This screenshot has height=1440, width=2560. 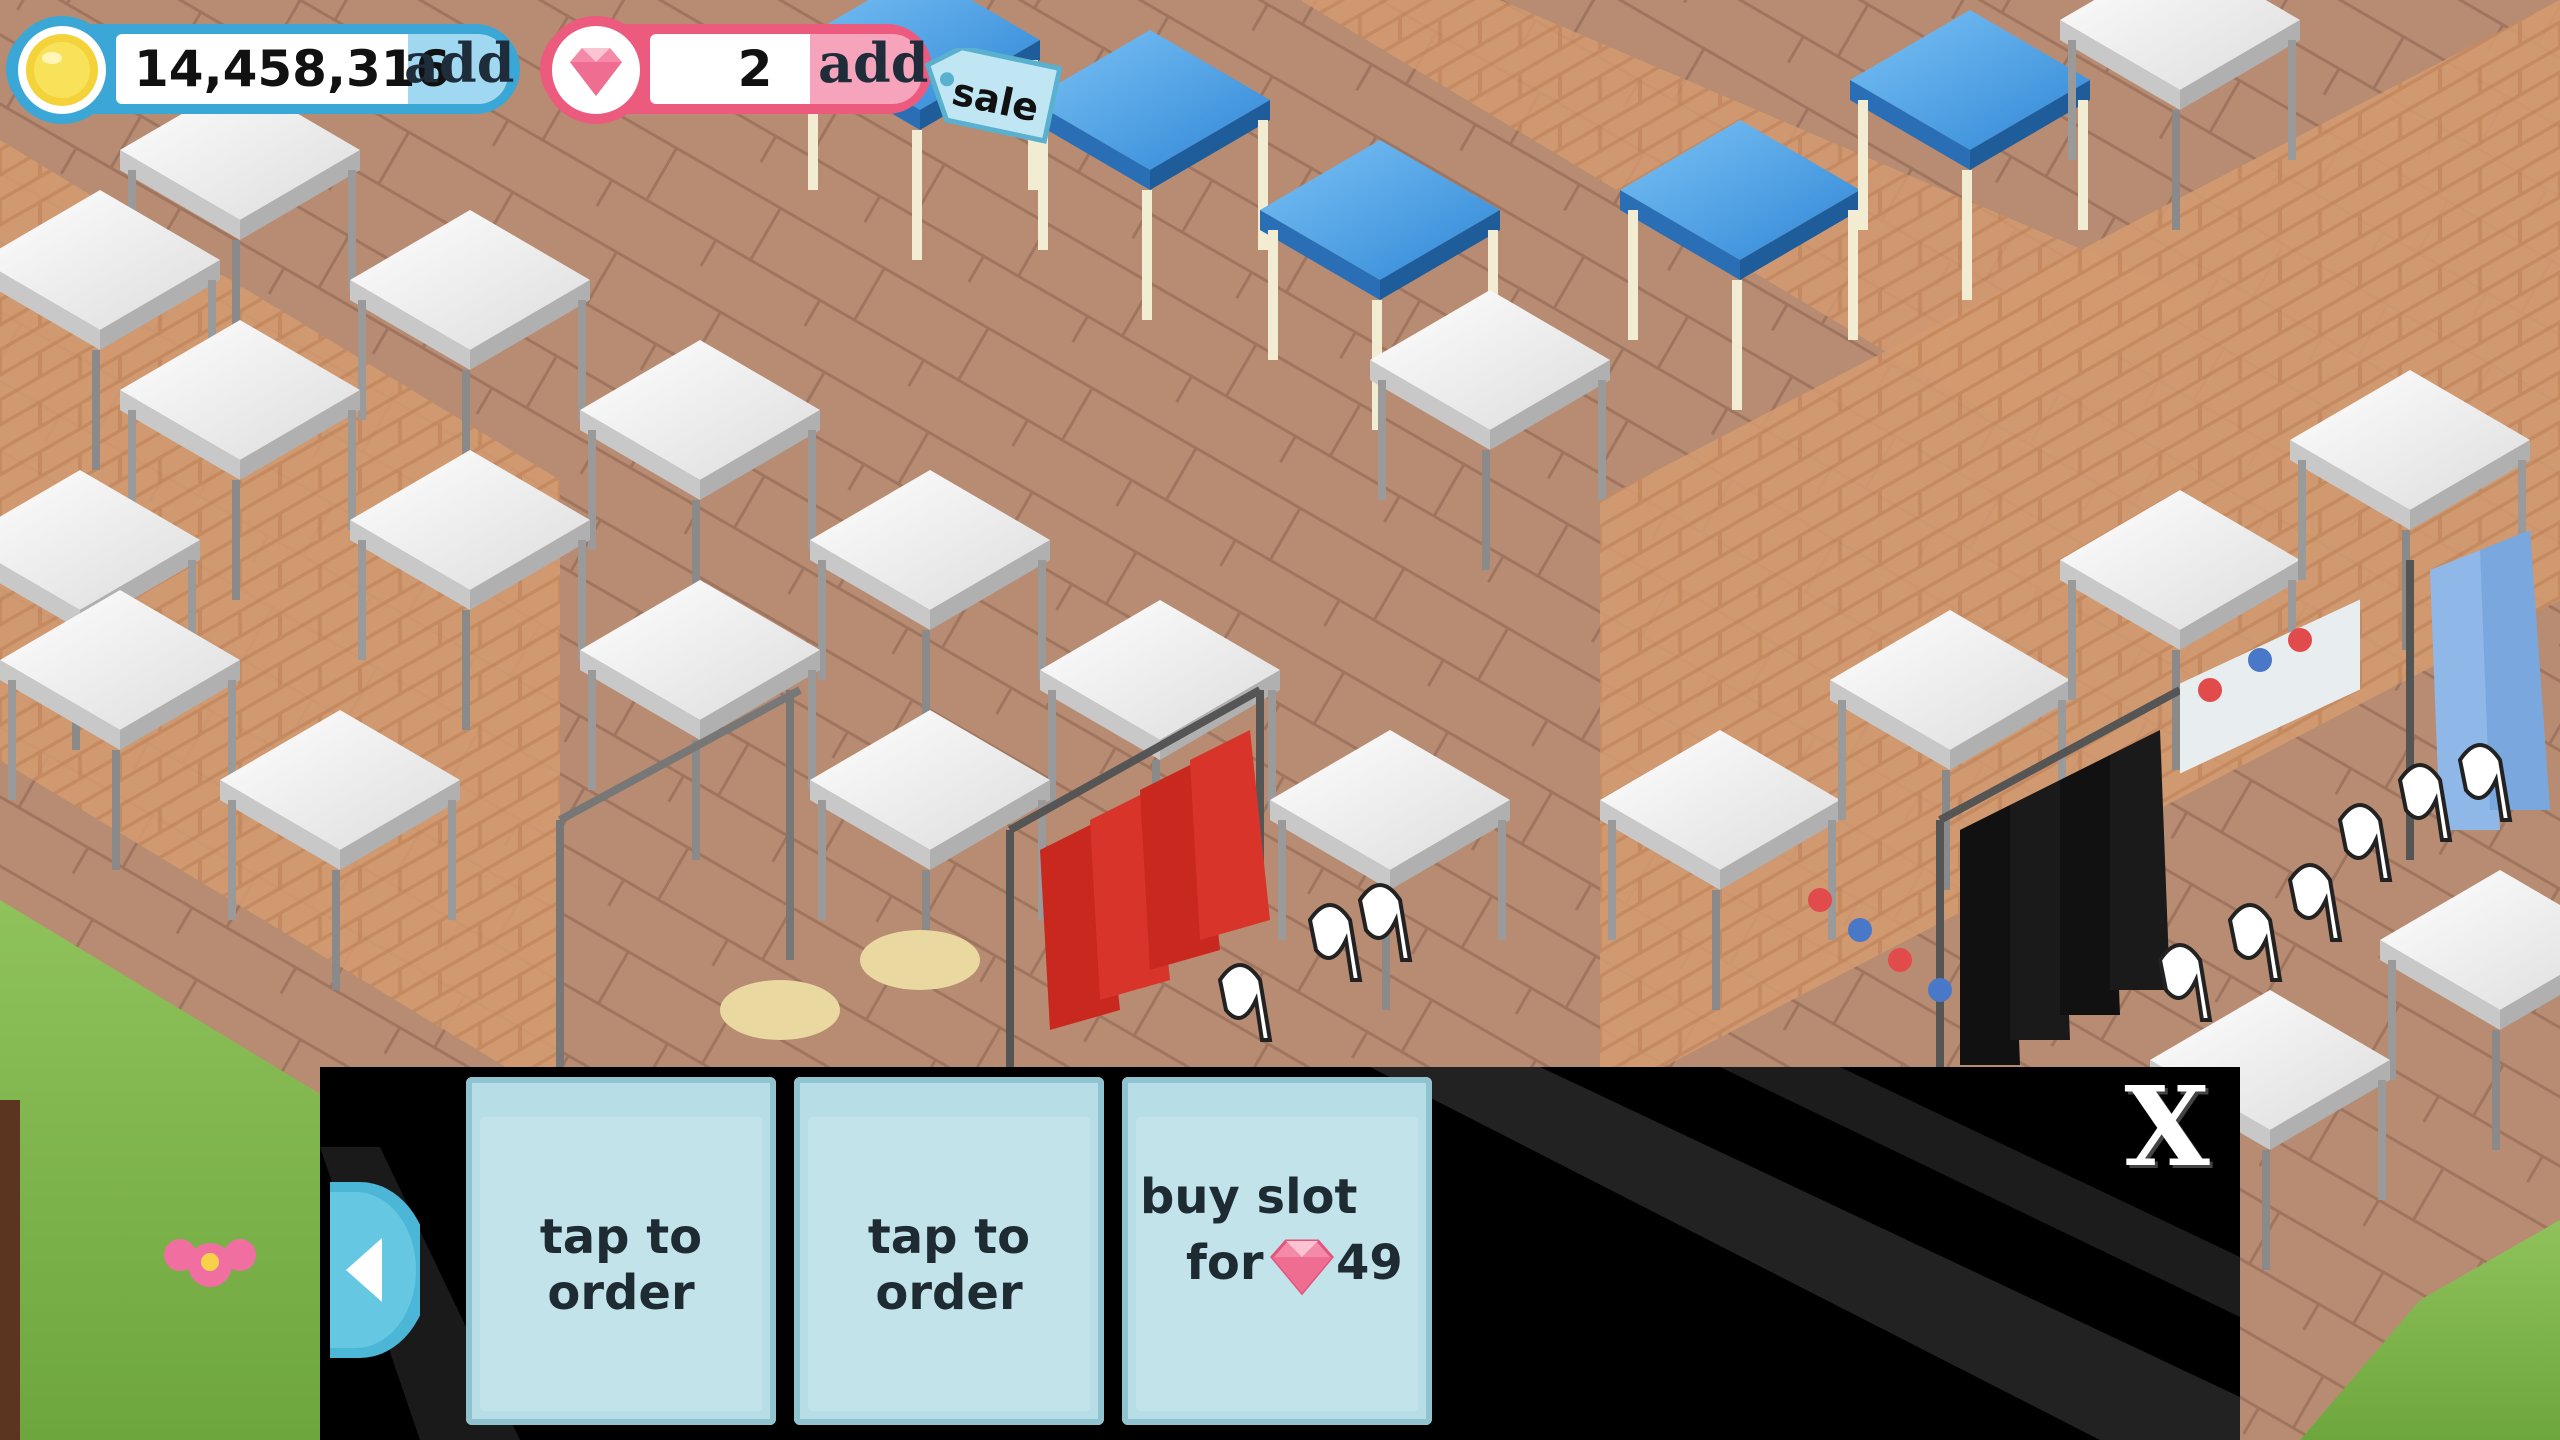 I want to click on buy-slot-button: buy slot for 49, so click(x=1277, y=1251).